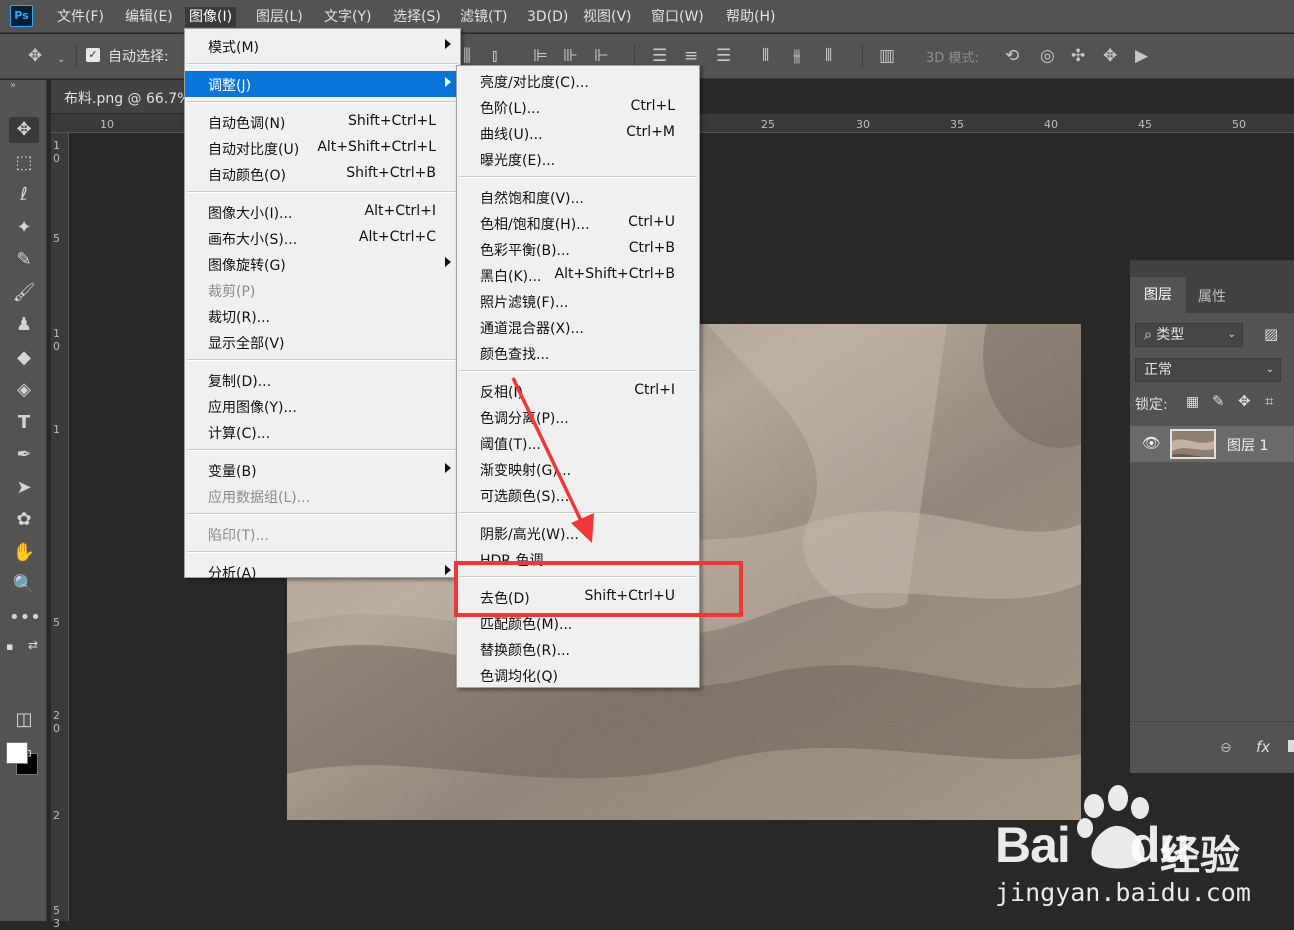 The height and width of the screenshot is (930, 1294). Describe the element at coordinates (1208, 370) in the screenshot. I see `blend-mode-select: 正常 ⌄` at that location.